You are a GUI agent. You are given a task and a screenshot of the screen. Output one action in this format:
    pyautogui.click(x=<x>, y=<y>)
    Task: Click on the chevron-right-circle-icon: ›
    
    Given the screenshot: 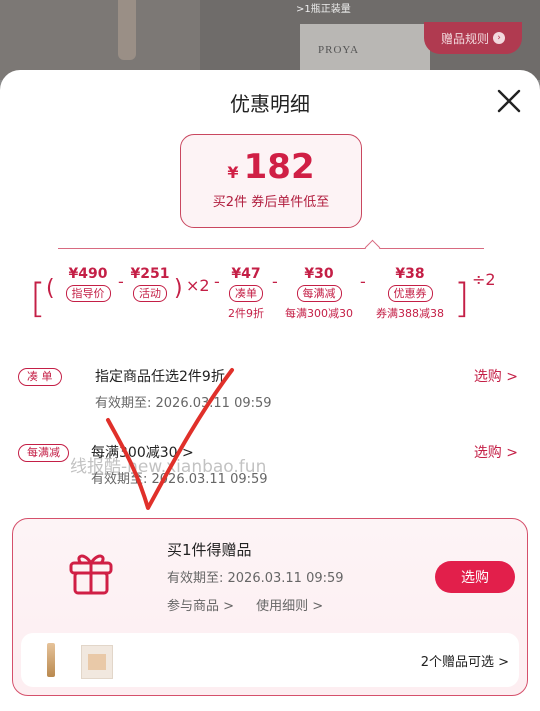 What is the action you would take?
    pyautogui.click(x=499, y=38)
    